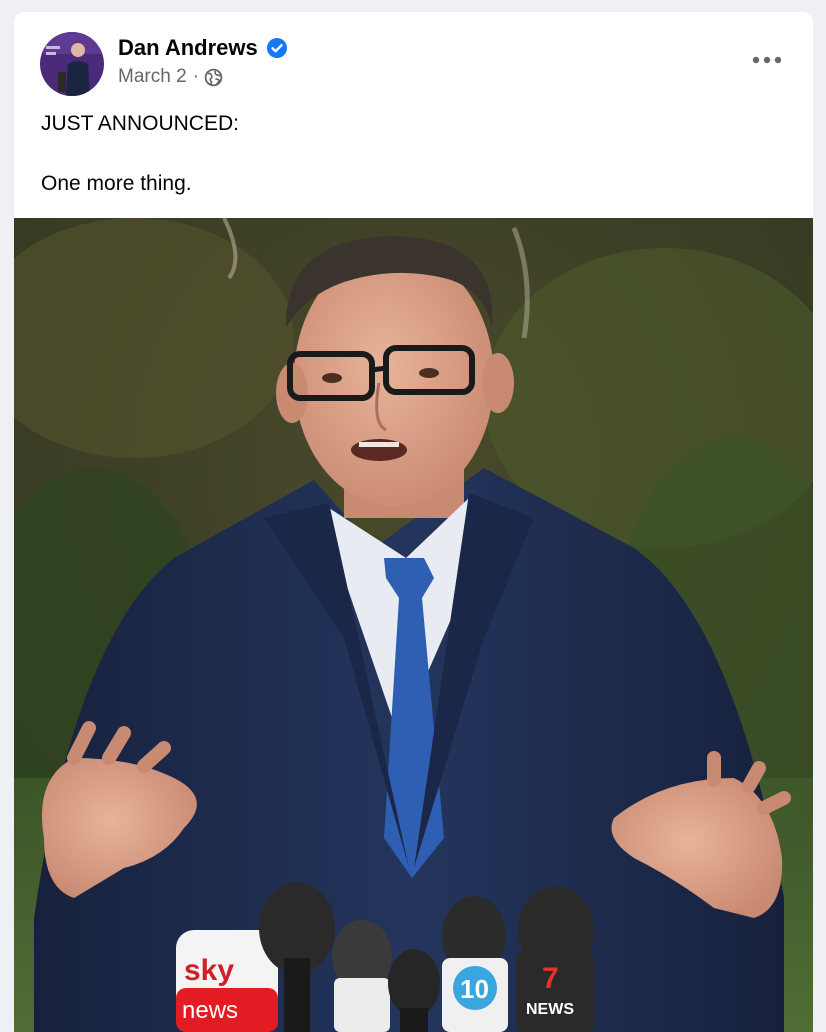 This screenshot has height=1032, width=826. I want to click on author-row: Dan Andrews, so click(202, 48).